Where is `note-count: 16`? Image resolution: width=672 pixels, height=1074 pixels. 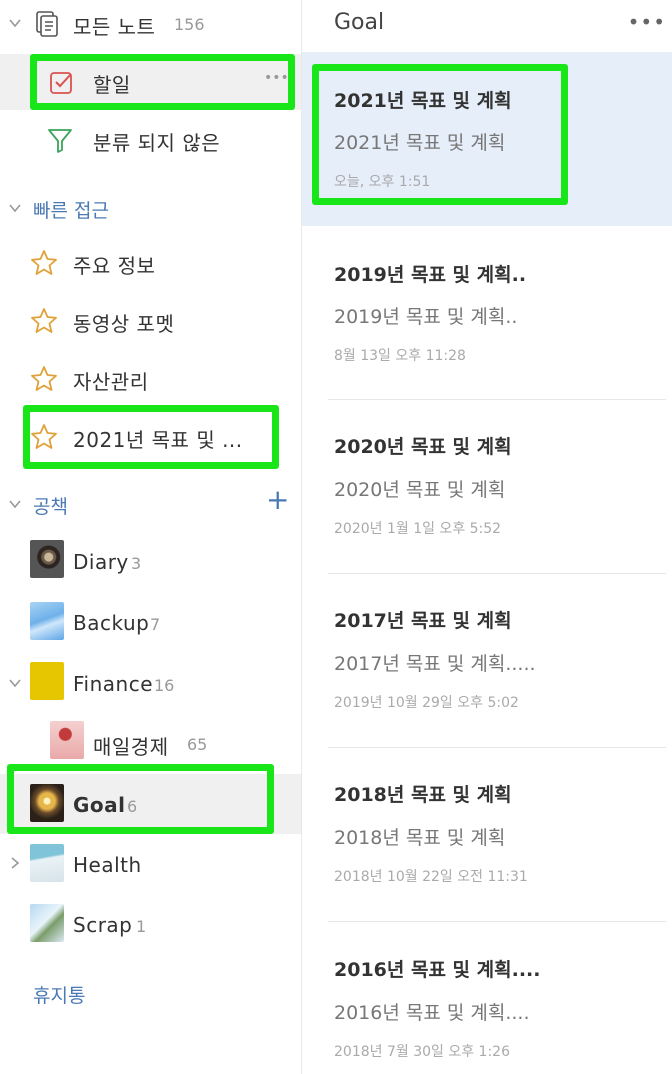 note-count: 16 is located at coordinates (164, 685).